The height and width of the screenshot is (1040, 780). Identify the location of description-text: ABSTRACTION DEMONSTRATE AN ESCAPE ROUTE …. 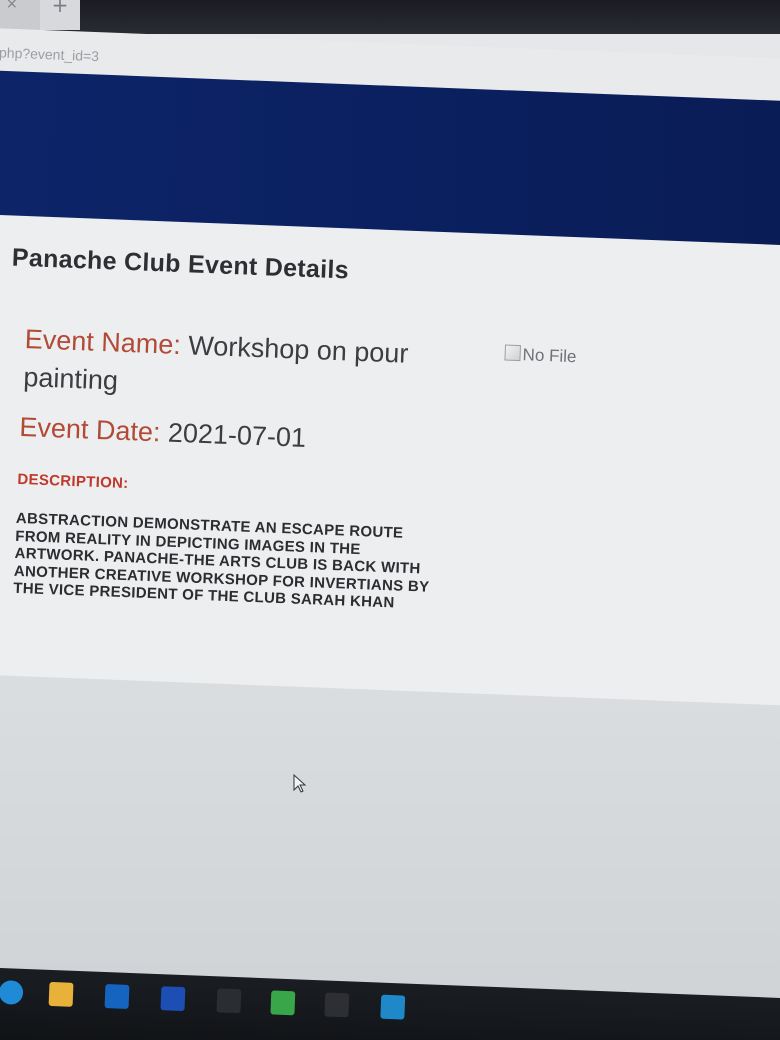
(221, 560).